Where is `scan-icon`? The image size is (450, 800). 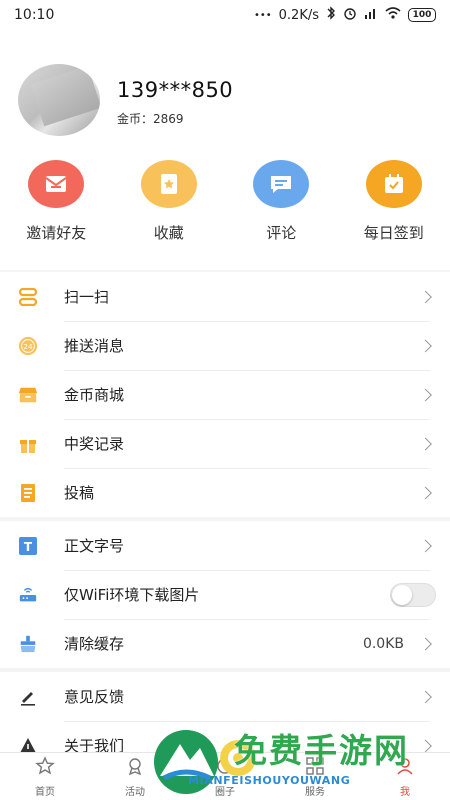
scan-icon is located at coordinates (28, 297).